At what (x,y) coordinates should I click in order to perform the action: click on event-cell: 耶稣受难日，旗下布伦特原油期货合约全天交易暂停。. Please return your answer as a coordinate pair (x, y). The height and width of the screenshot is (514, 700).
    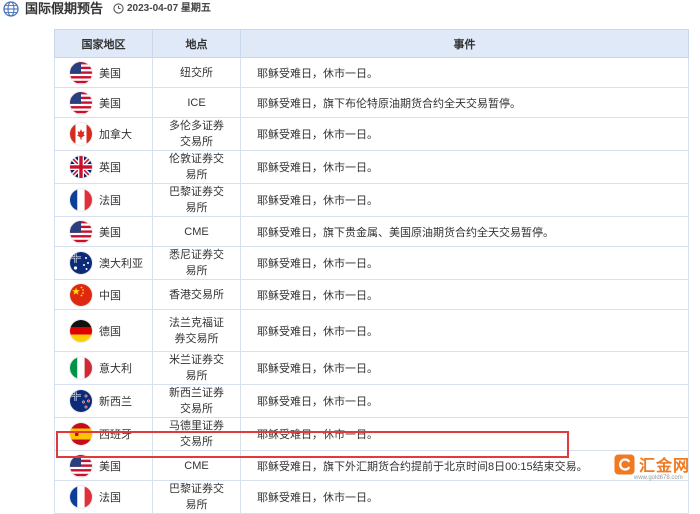
    Looking at the image, I should click on (464, 102).